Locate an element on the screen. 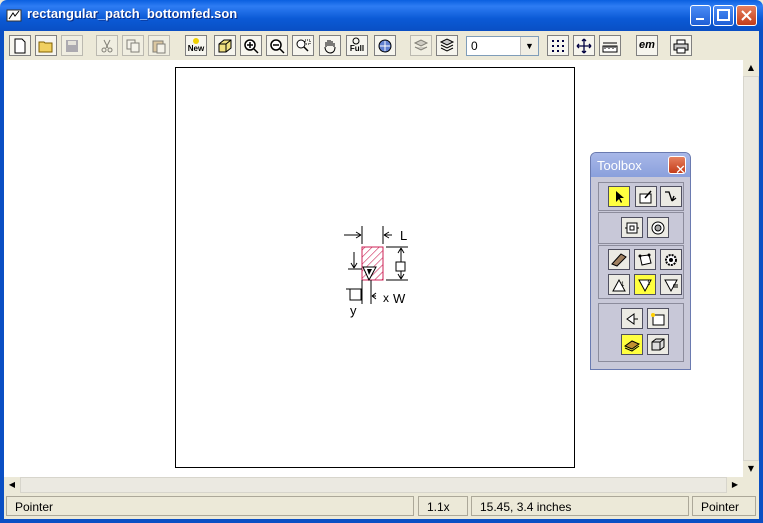 This screenshot has width=763, height=523. status-bar: Pointer 1.1x 15.45, 3.4 inches Pointer is located at coordinates (381, 506).